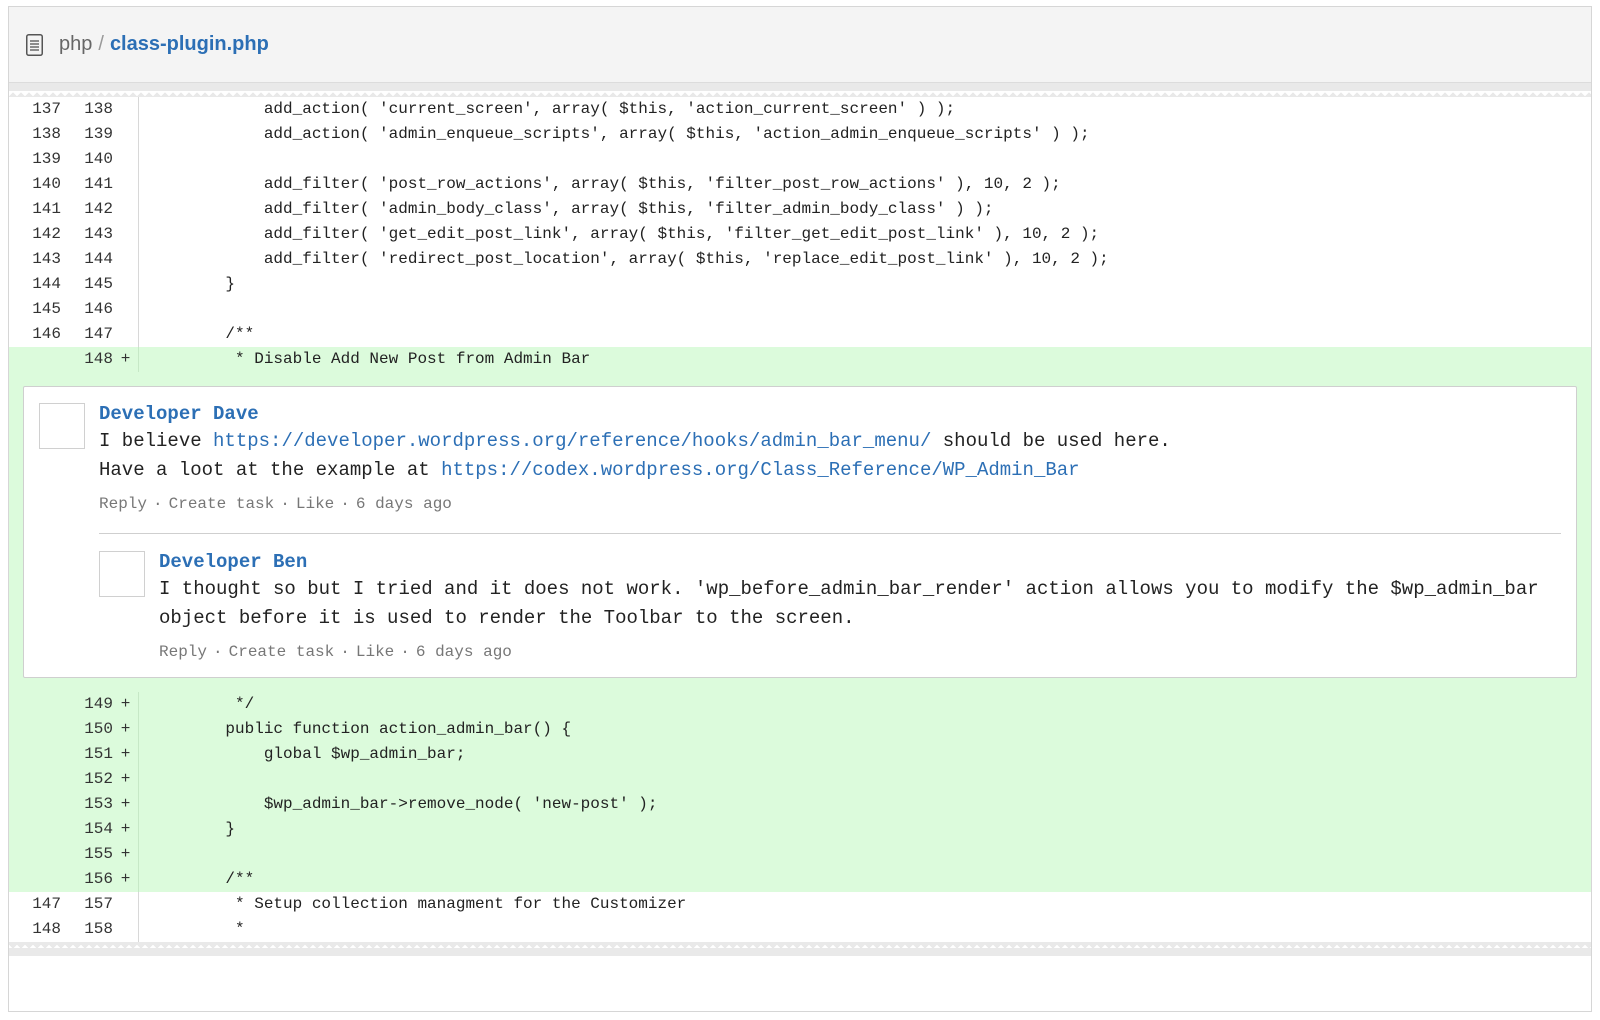 The height and width of the screenshot is (1020, 1600). What do you see at coordinates (800, 879) in the screenshot?
I see `diff-line-added: 156 + /**` at bounding box center [800, 879].